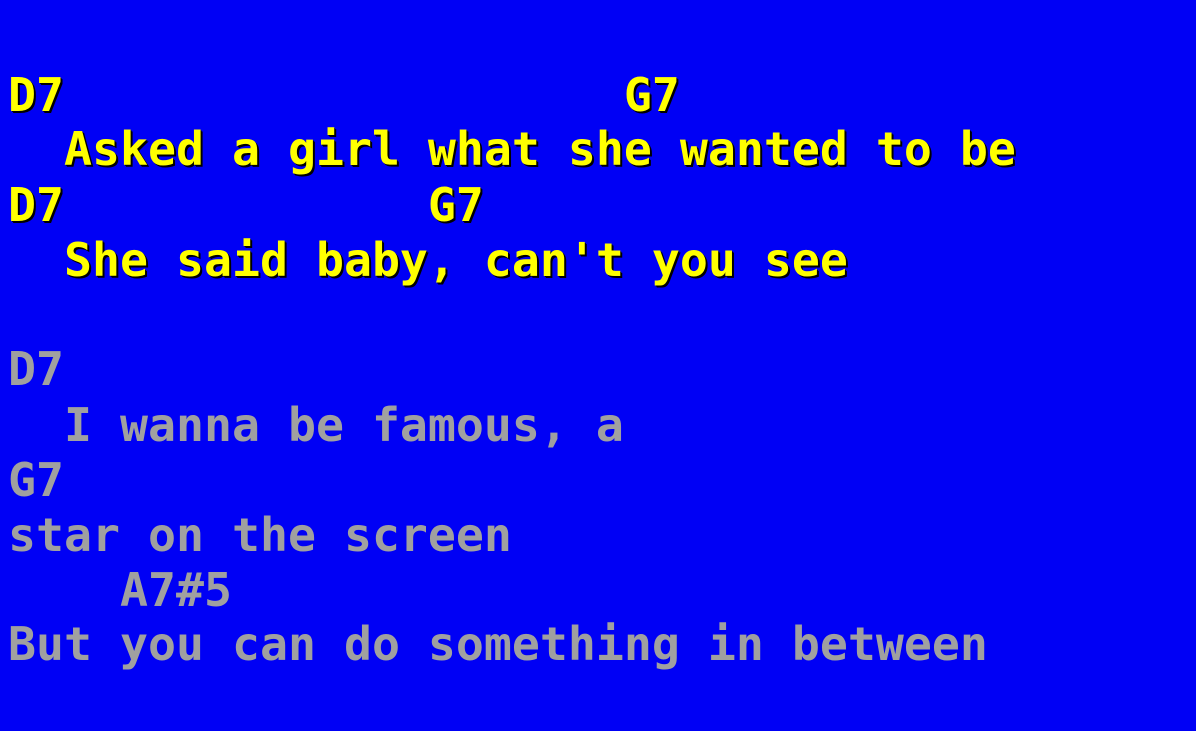  I want to click on chord-line: D7, so click(36, 369).